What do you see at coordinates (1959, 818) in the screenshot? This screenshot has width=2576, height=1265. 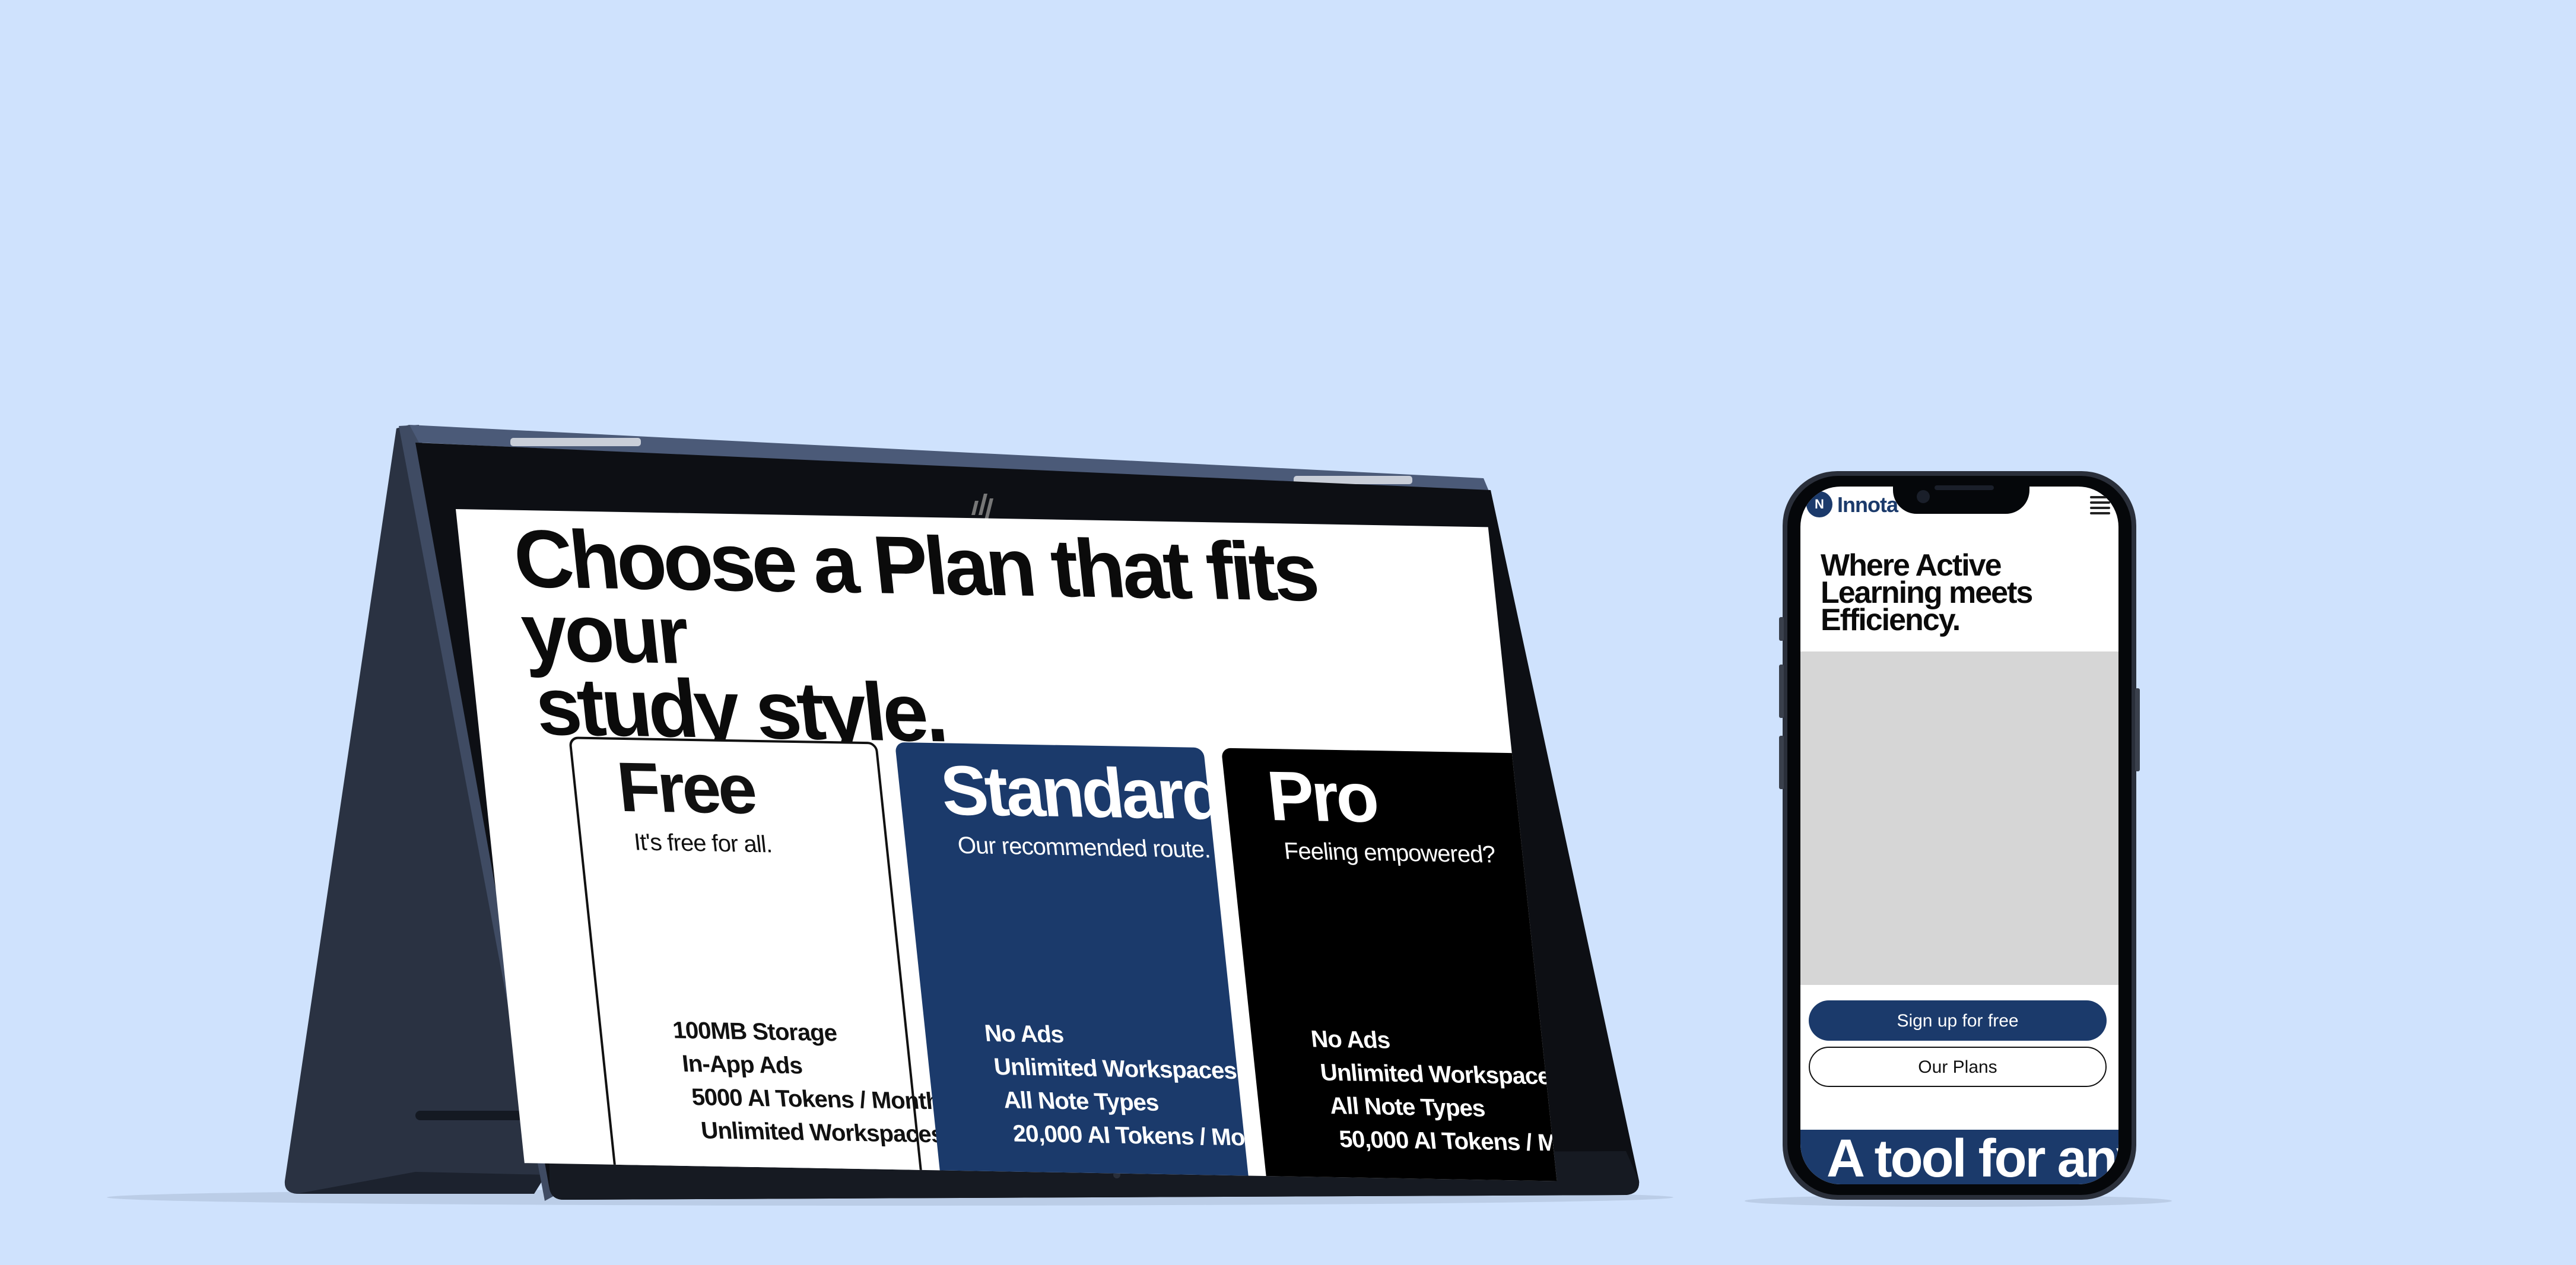 I see `hero-image-placeholder` at bounding box center [1959, 818].